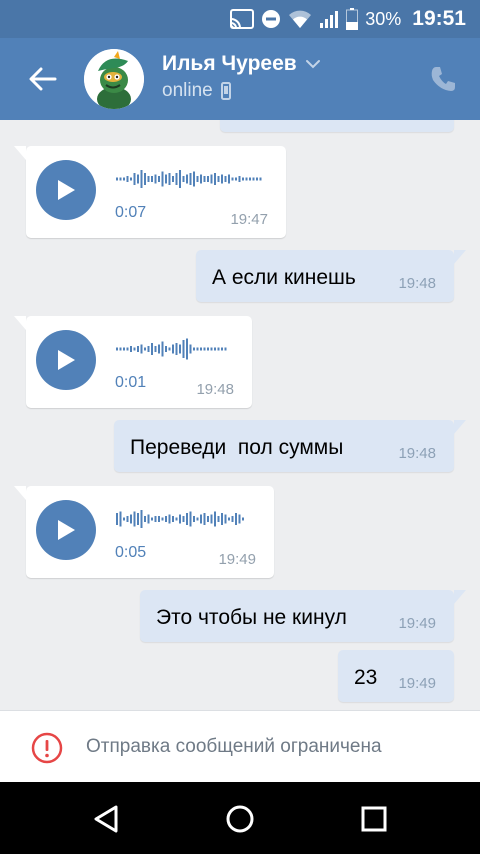 The height and width of the screenshot is (854, 480). I want to click on nav-recents-button, so click(374, 819).